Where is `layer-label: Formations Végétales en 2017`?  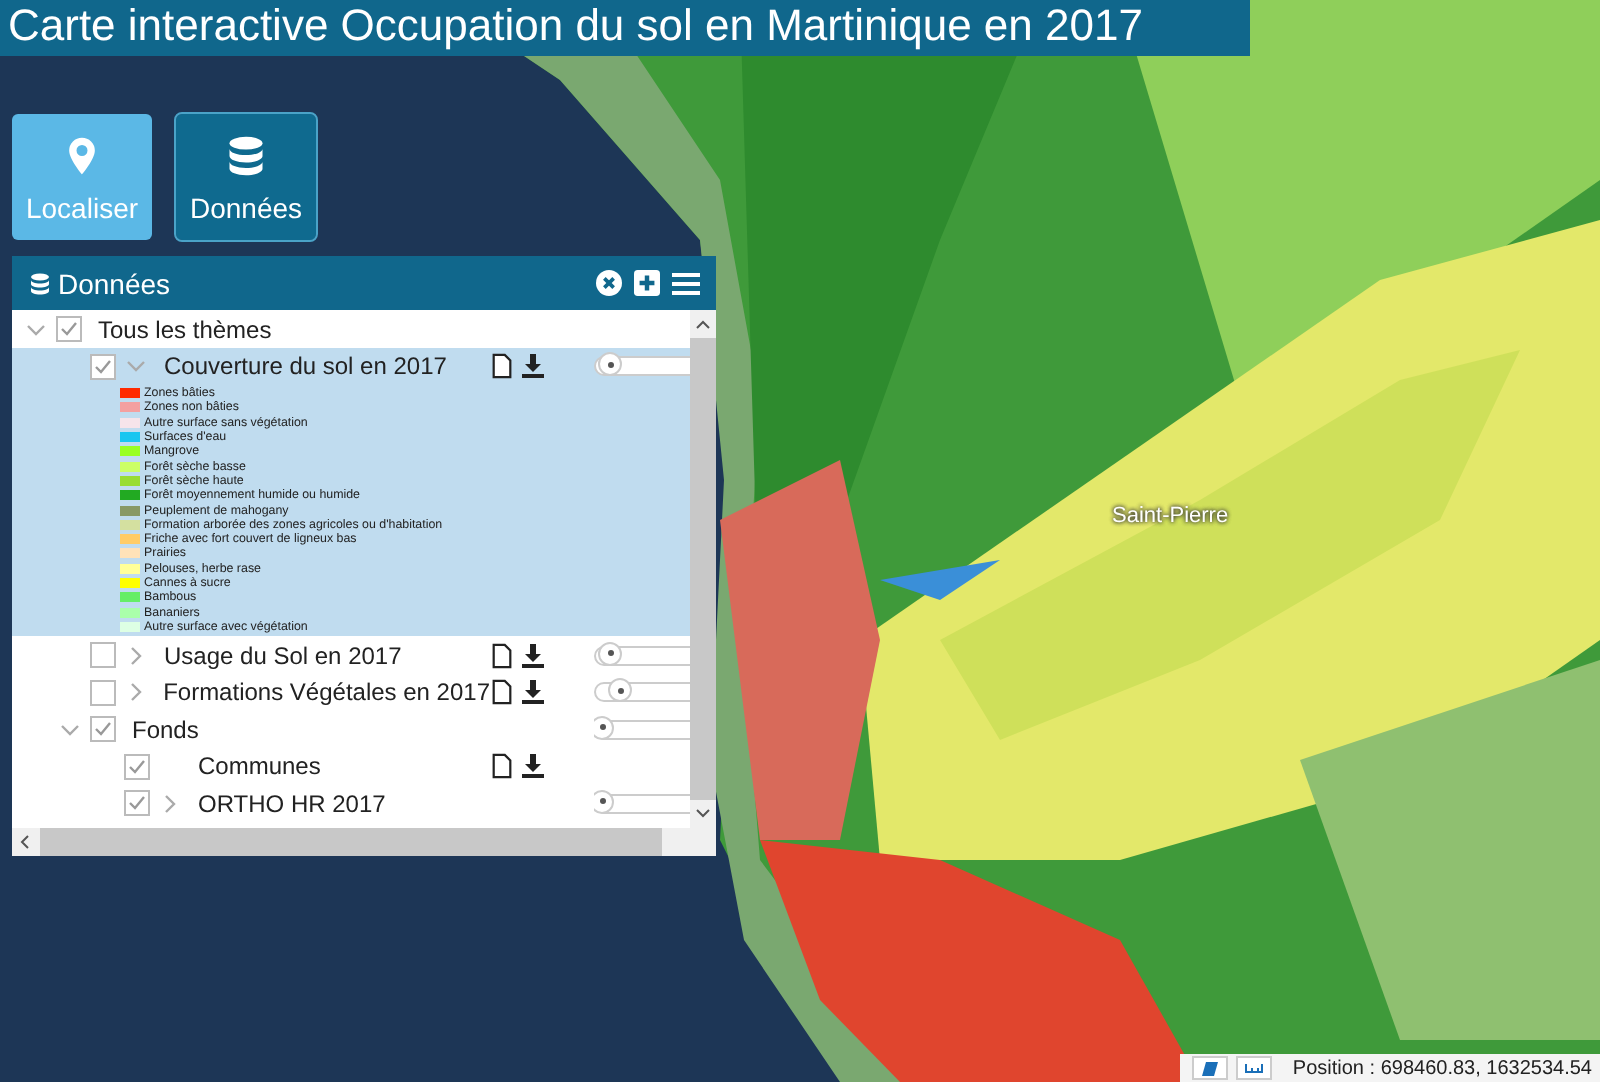
layer-label: Formations Végétales en 2017 is located at coordinates (326, 692).